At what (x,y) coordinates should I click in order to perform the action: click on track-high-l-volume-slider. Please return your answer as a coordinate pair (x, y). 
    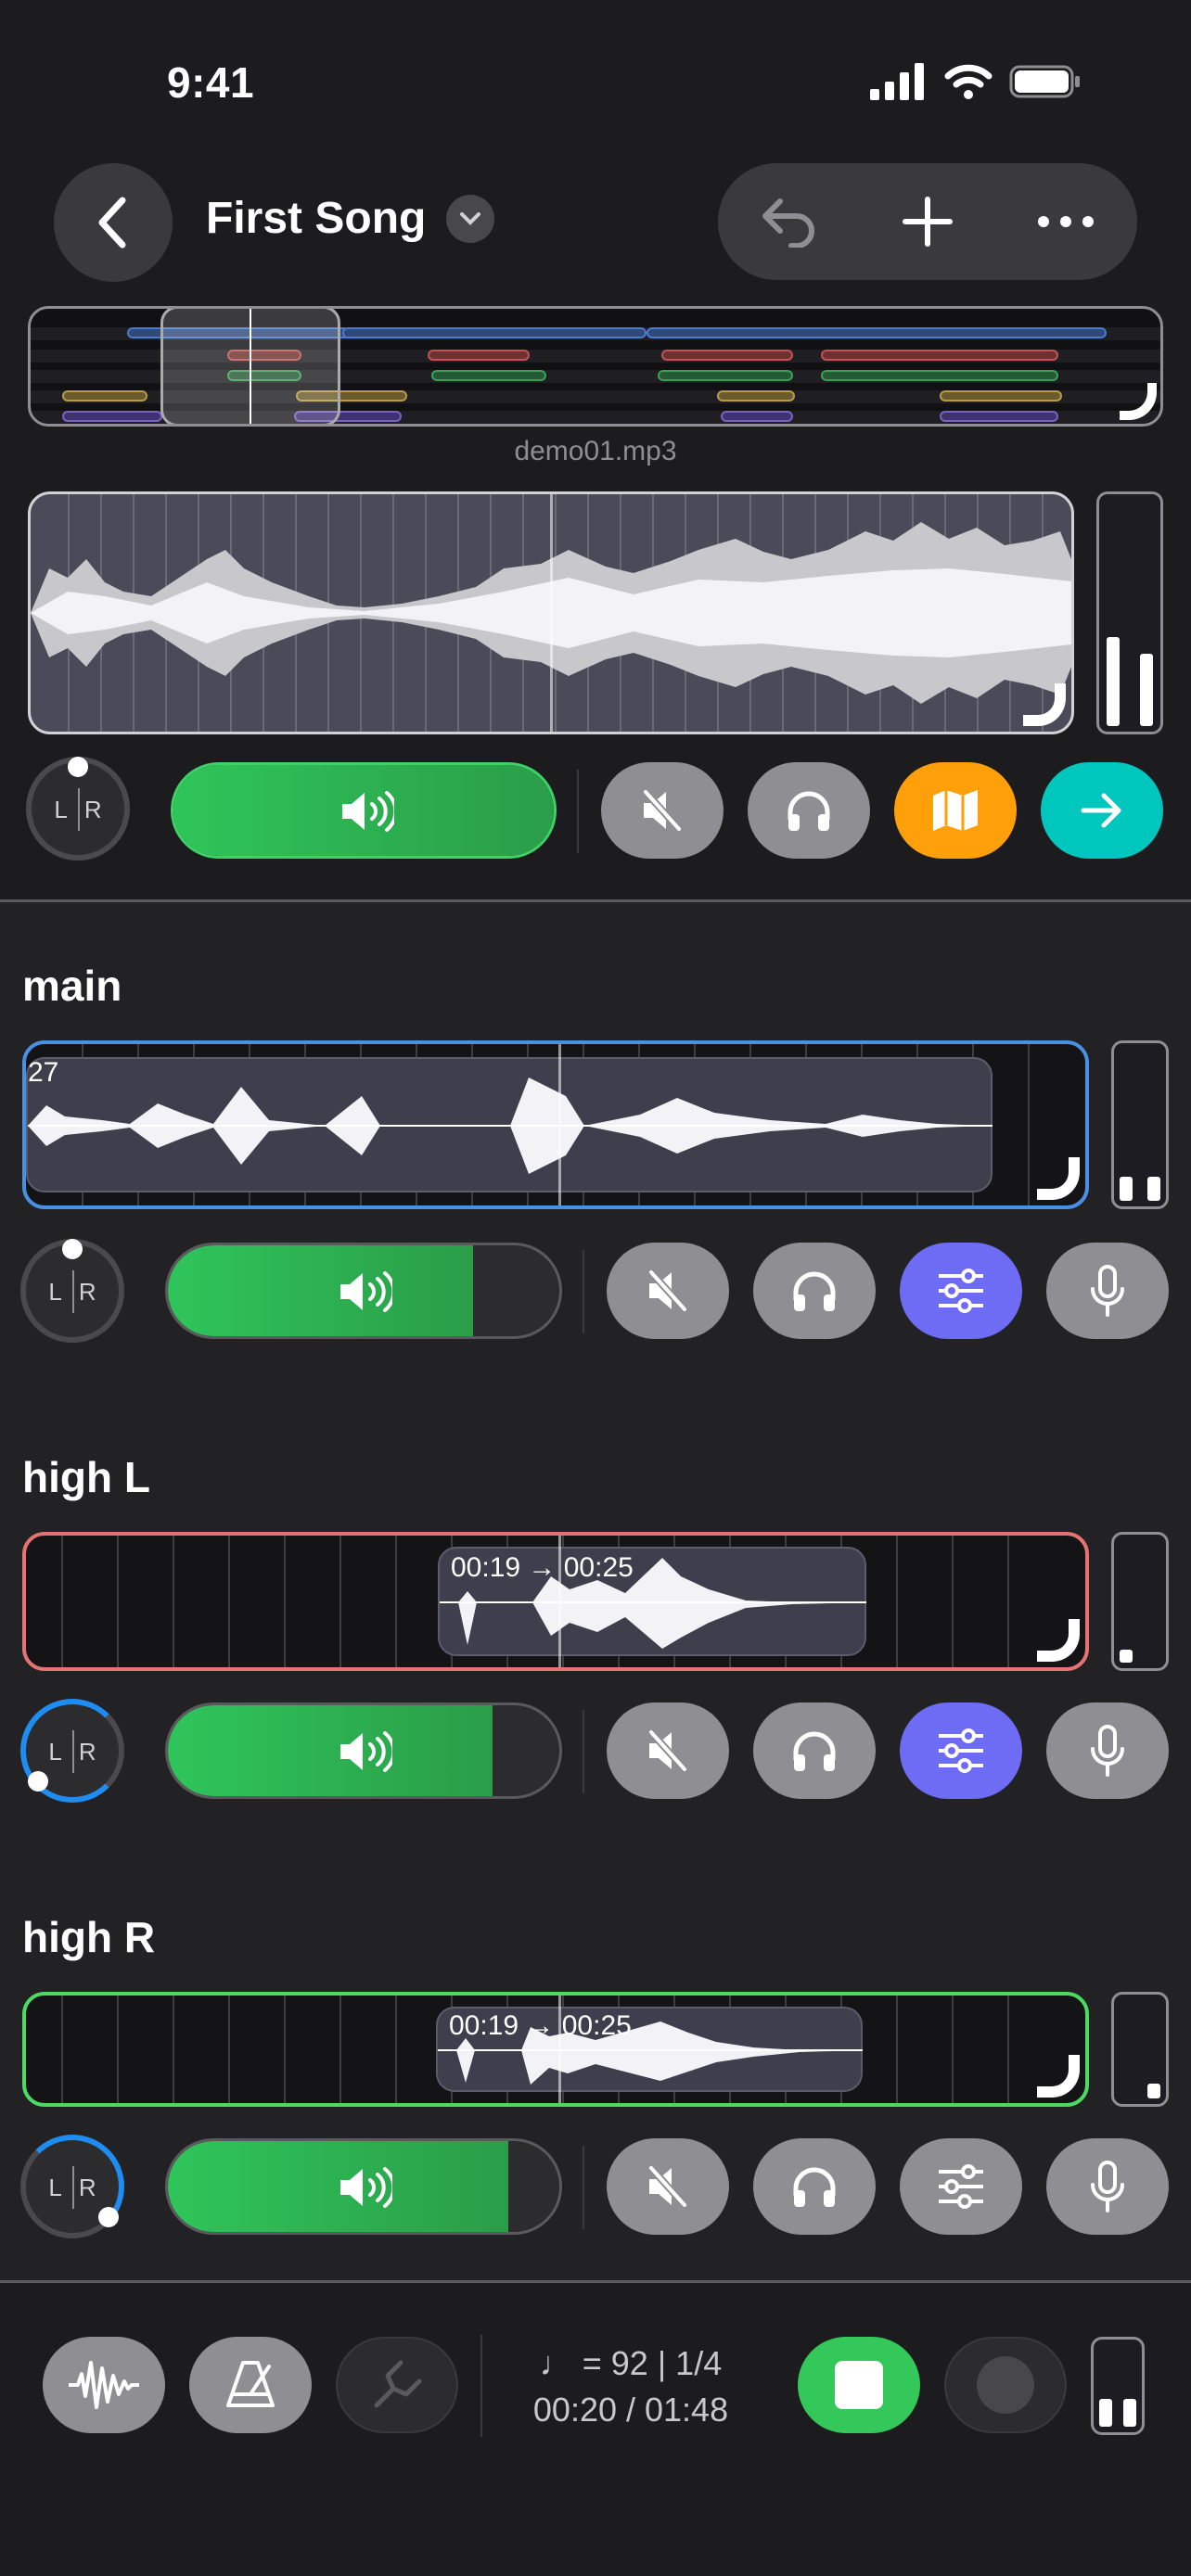
    Looking at the image, I should click on (363, 1751).